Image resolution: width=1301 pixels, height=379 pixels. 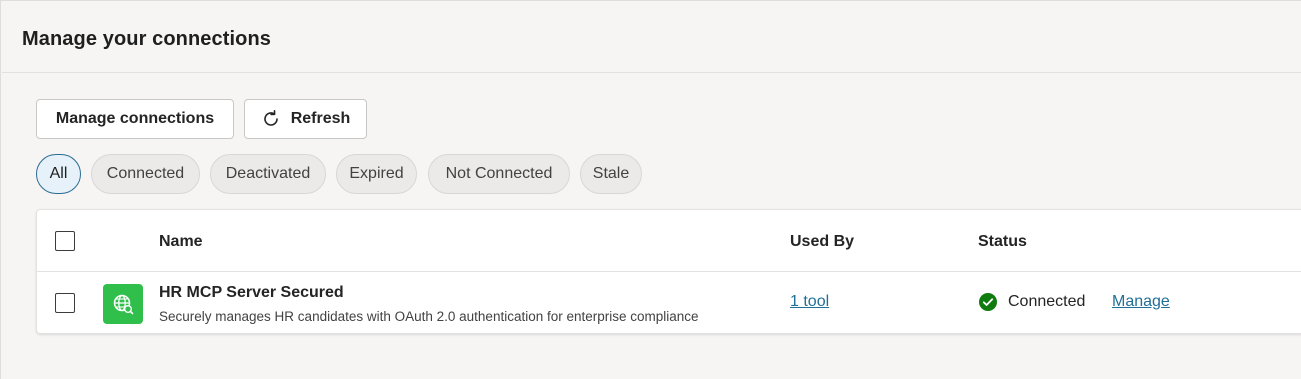 What do you see at coordinates (271, 119) in the screenshot?
I see `refresh-icon` at bounding box center [271, 119].